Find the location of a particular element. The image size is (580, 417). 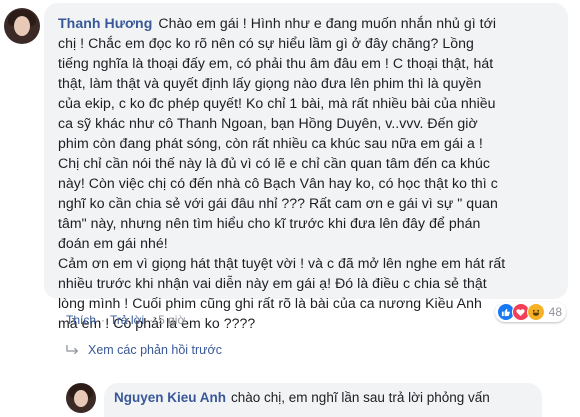

comment-line: đoán em gái nhé! is located at coordinates (113, 243).